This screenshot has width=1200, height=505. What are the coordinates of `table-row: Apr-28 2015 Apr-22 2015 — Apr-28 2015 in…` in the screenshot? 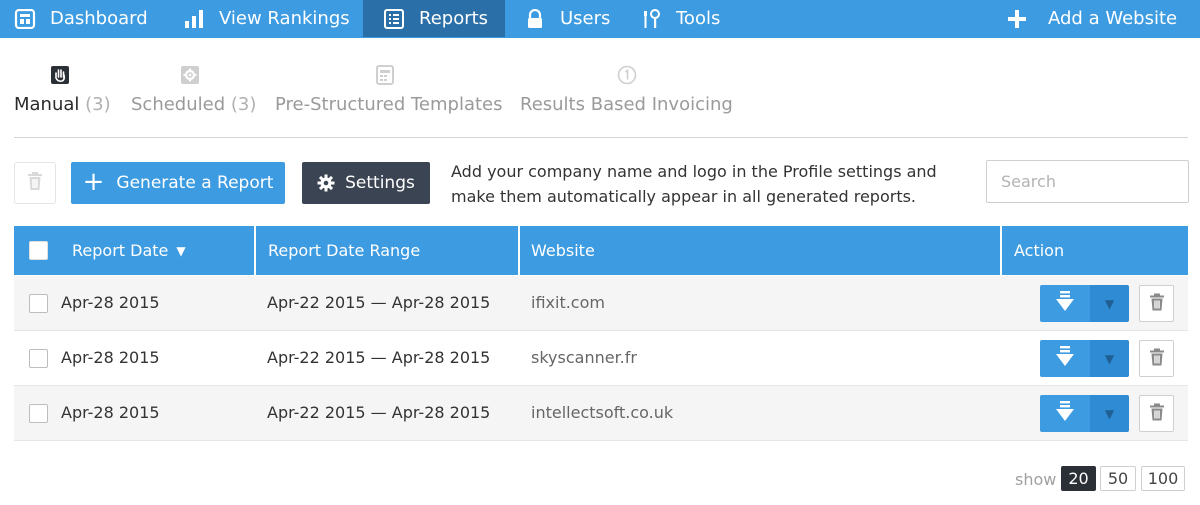 It's located at (601, 413).